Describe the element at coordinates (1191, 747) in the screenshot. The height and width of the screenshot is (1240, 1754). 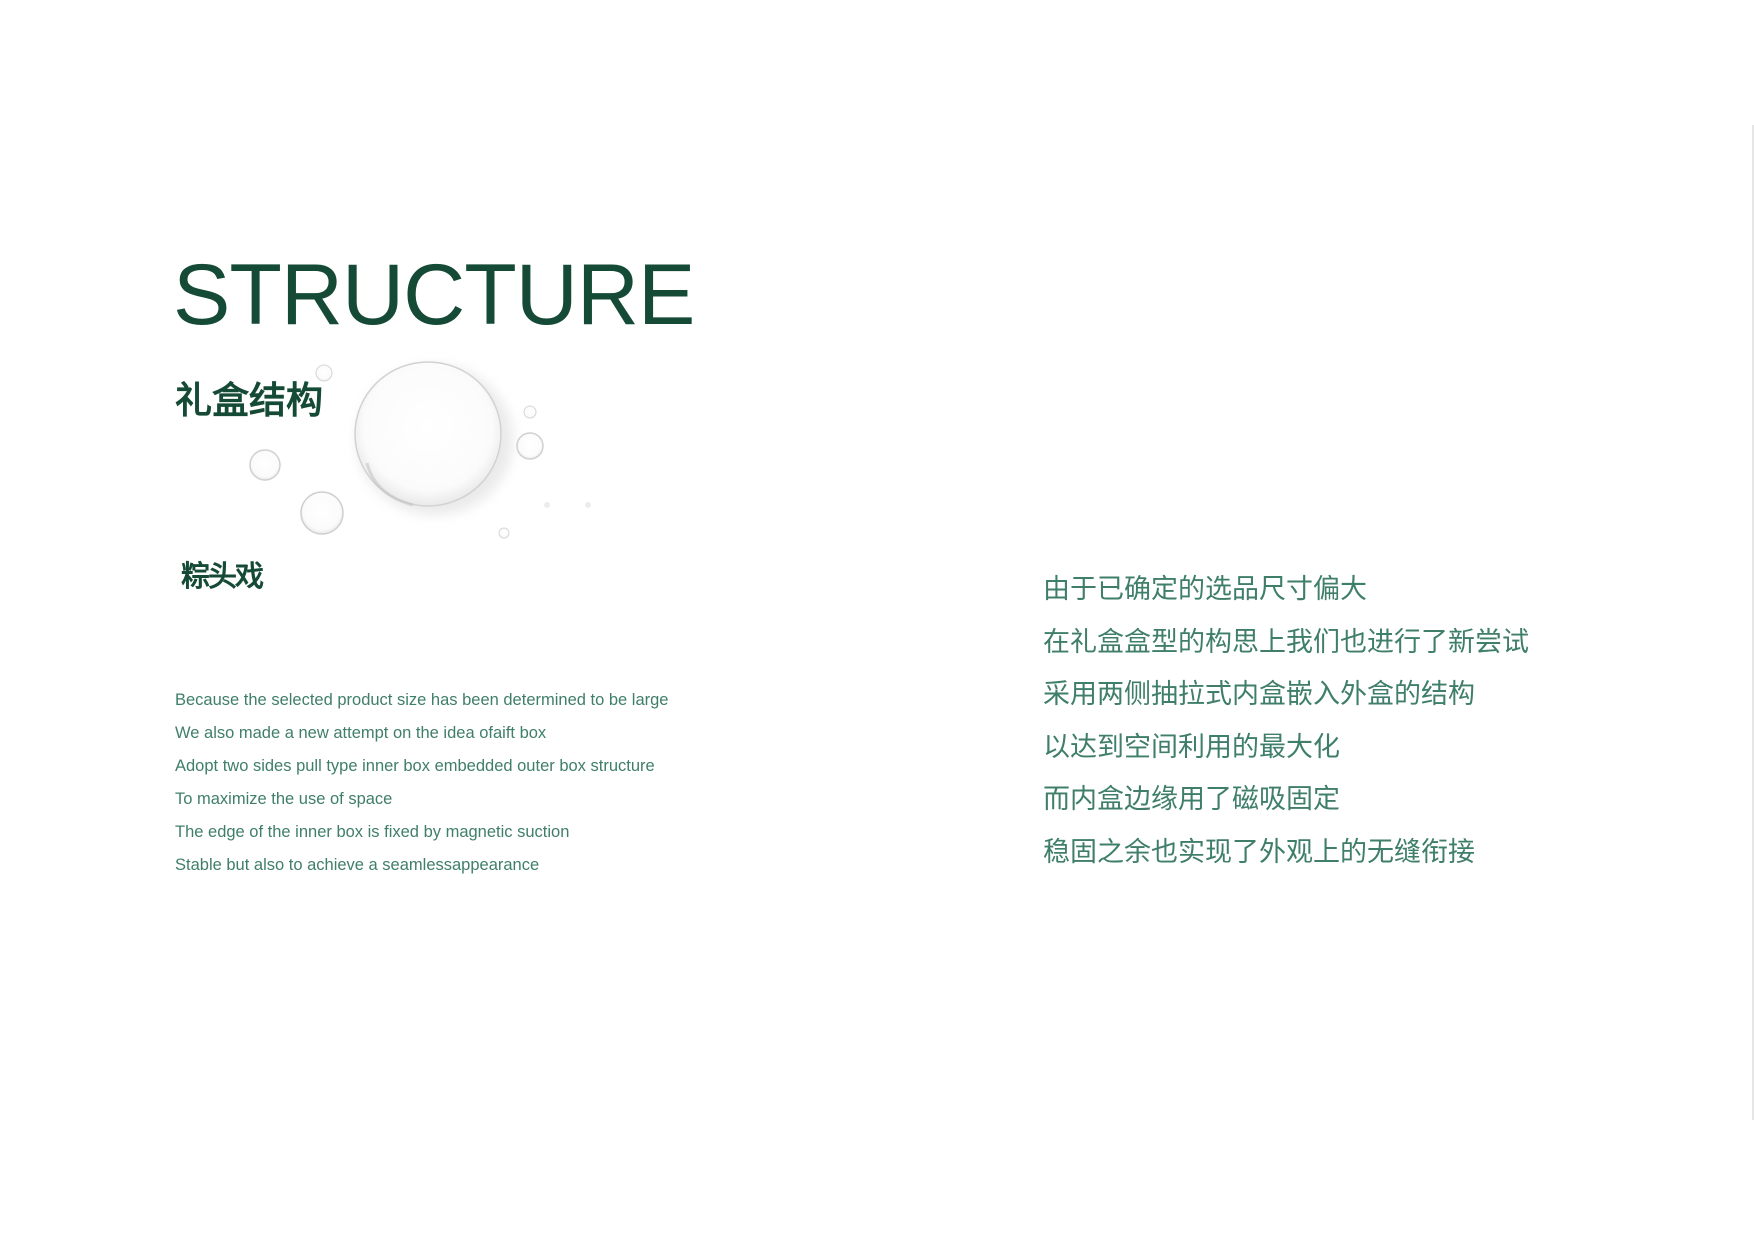
I see `chinese-line: 以达到空间利用的最大化` at that location.